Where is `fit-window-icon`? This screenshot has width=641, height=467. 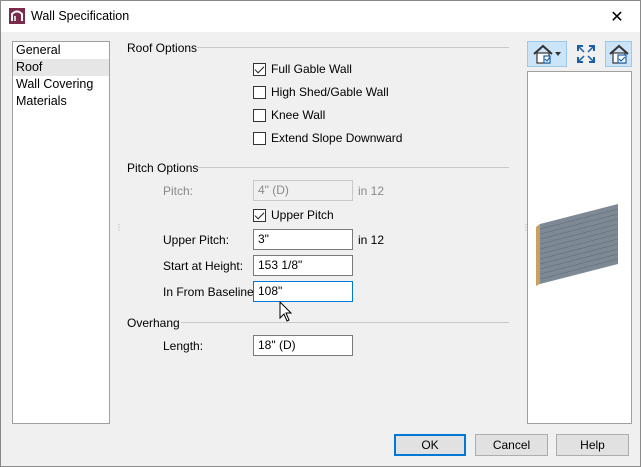 fit-window-icon is located at coordinates (586, 54).